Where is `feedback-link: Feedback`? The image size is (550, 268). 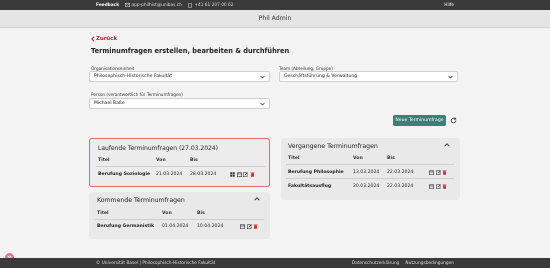 feedback-link: Feedback is located at coordinates (107, 5).